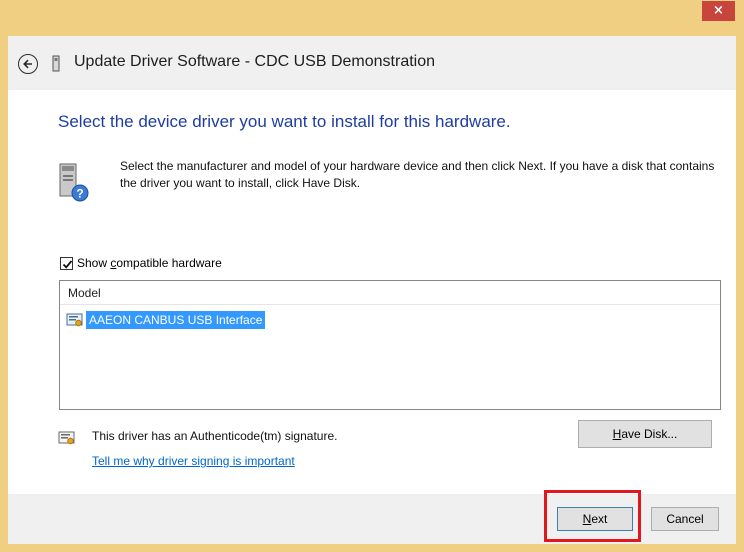 This screenshot has height=552, width=744. Describe the element at coordinates (66, 263) in the screenshot. I see `show-compatible-checkbox` at that location.